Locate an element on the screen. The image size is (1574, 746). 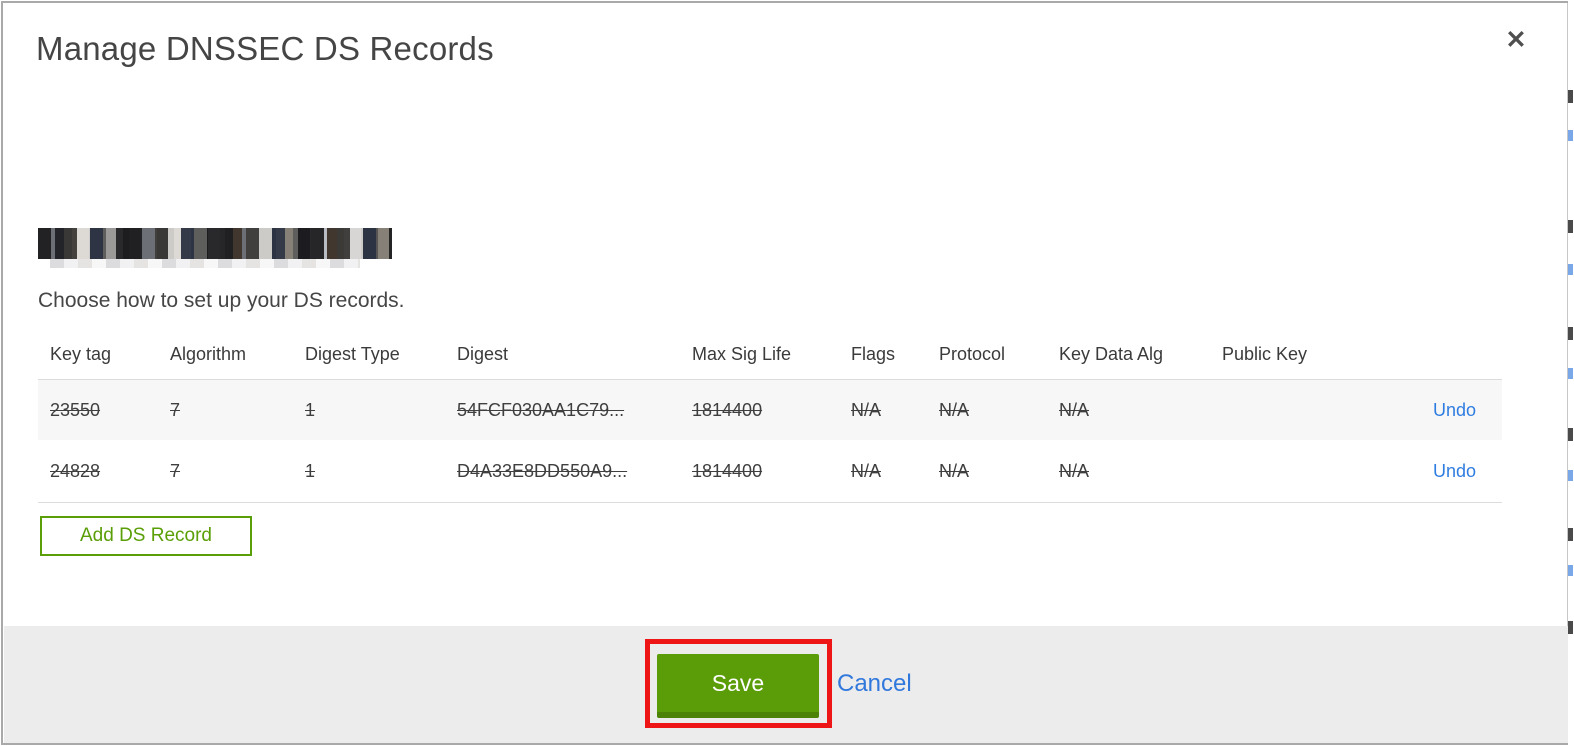
col-header-protocol: Protocol is located at coordinates (972, 354).